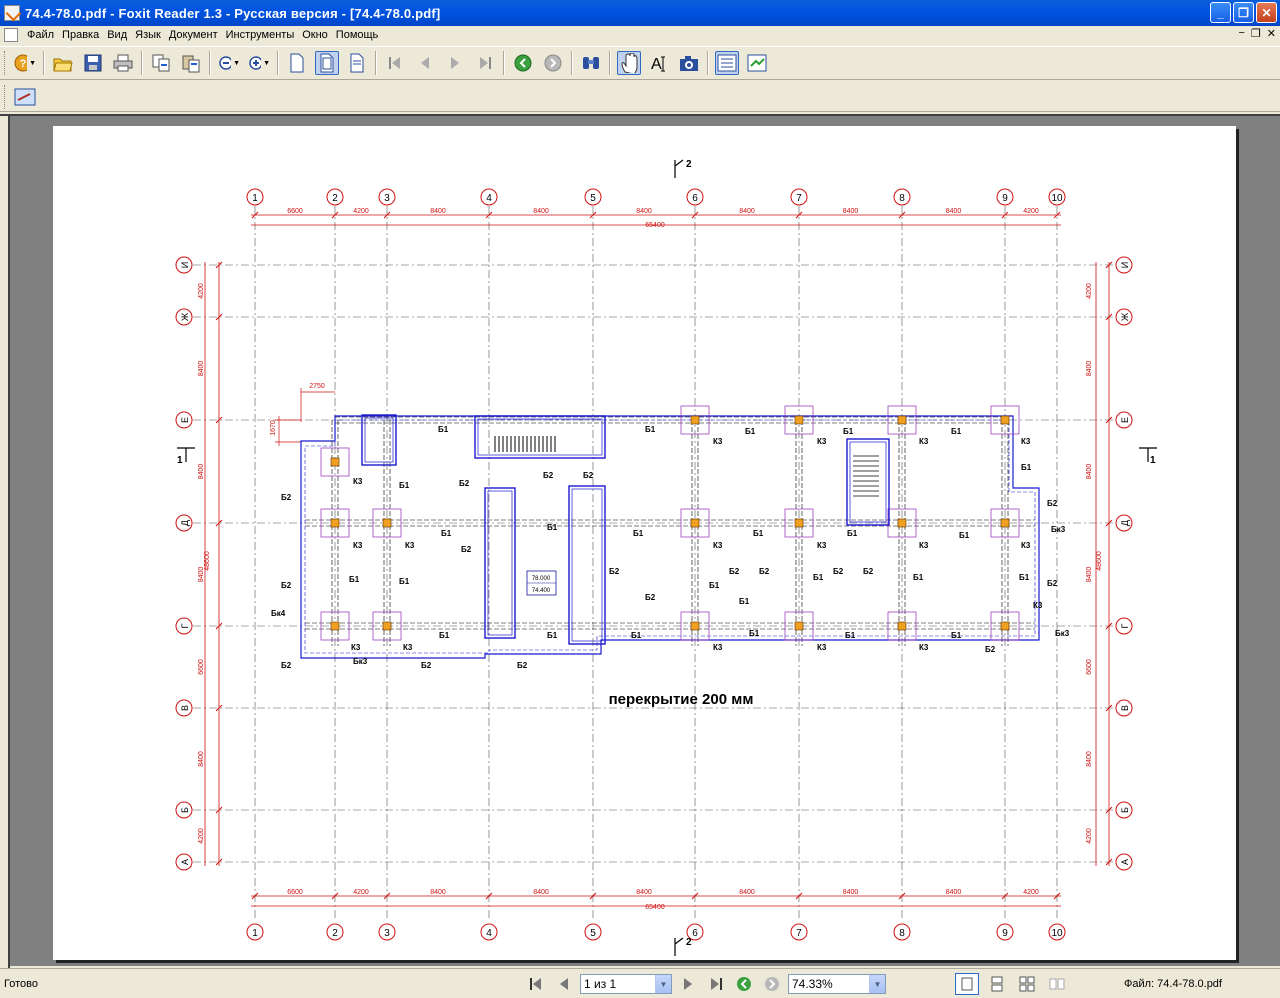 The image size is (1280, 998). Describe the element at coordinates (670, 537) in the screenshot. I see `slab-outline` at that location.